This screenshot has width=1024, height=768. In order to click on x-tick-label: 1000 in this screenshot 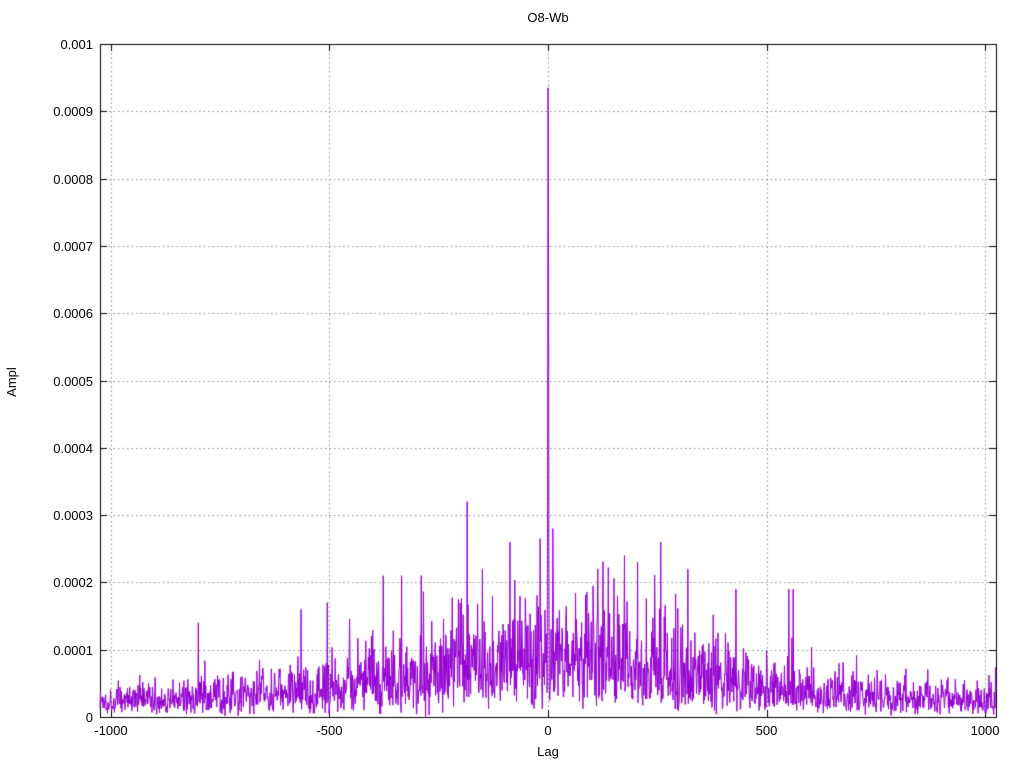, I will do `click(985, 730)`.